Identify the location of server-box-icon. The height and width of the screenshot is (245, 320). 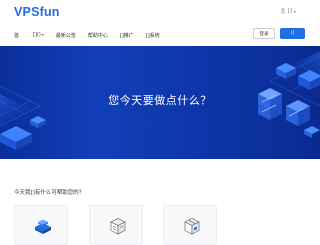
(118, 226).